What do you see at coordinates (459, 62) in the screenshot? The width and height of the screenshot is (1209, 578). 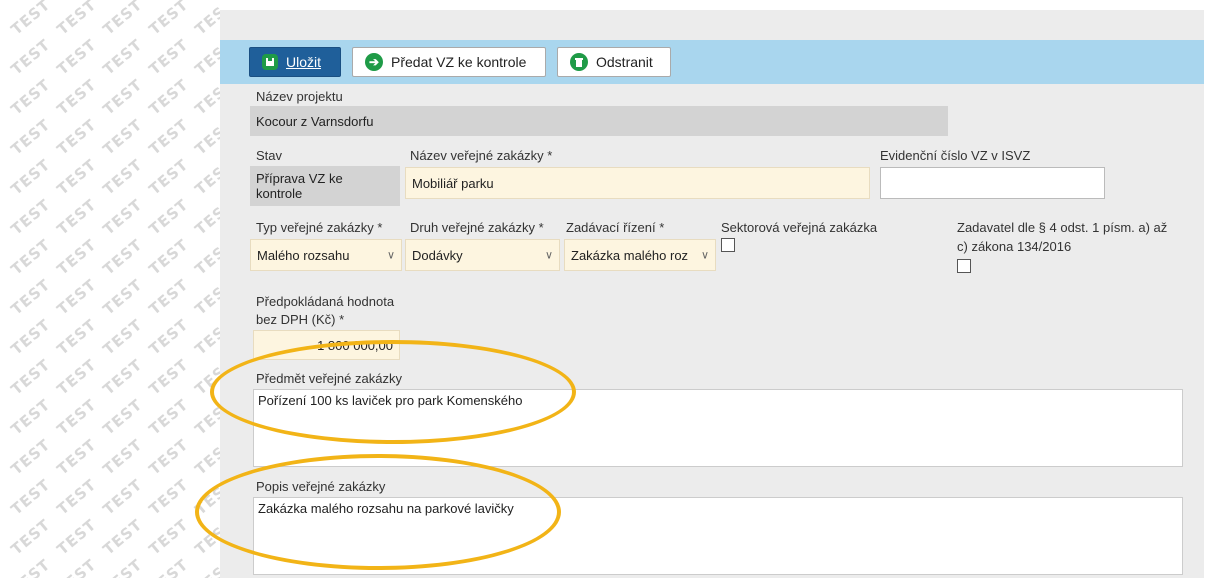 I see `submit-label: Předat VZ ke kontrole` at bounding box center [459, 62].